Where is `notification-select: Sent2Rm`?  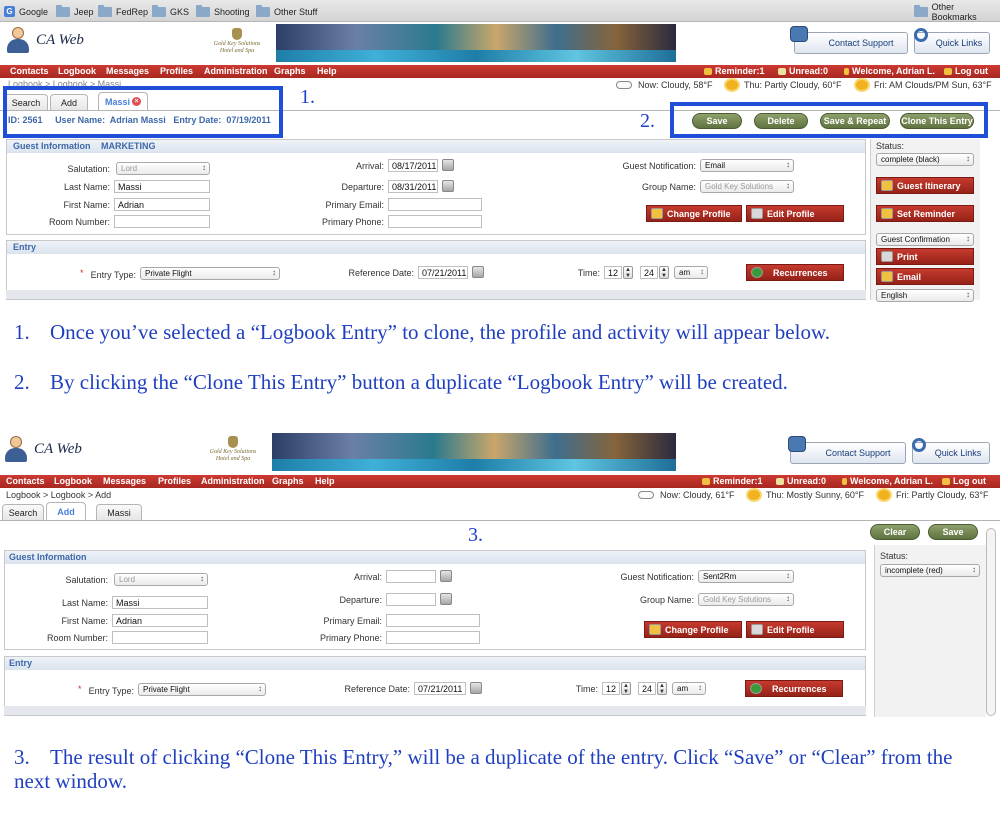 notification-select: Sent2Rm is located at coordinates (746, 576).